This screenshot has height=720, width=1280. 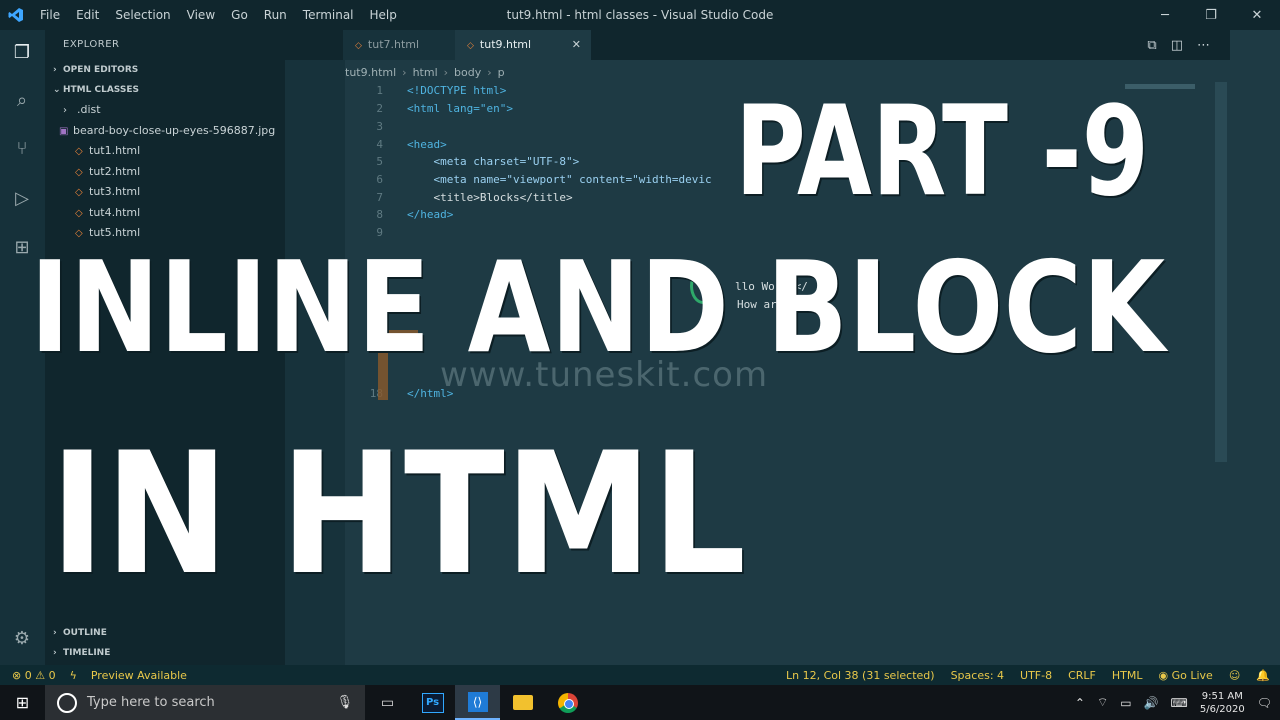 I want to click on task-view-icon: ▭, so click(x=387, y=702).